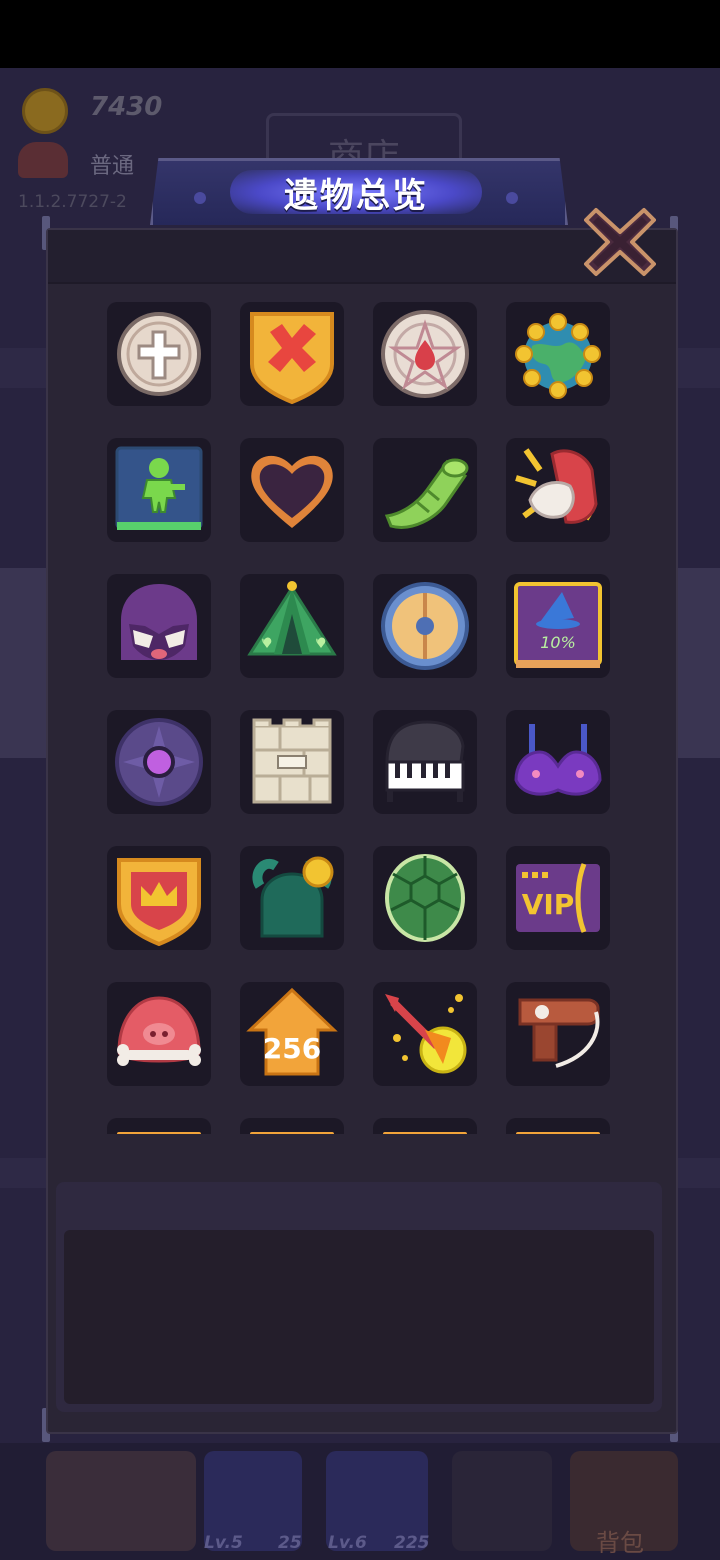 The height and width of the screenshot is (1560, 720). I want to click on slot-value: 225, so click(412, 1543).